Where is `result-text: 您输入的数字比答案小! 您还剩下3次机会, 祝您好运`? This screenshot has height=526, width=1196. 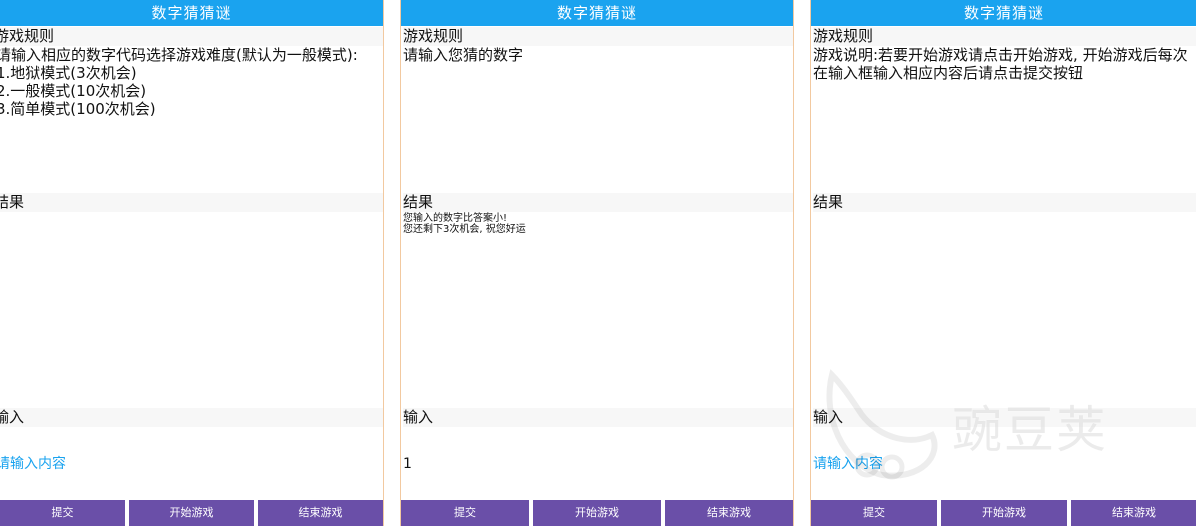
result-text: 您输入的数字比答案小! 您还剩下3次机会, 祝您好运 is located at coordinates (464, 224).